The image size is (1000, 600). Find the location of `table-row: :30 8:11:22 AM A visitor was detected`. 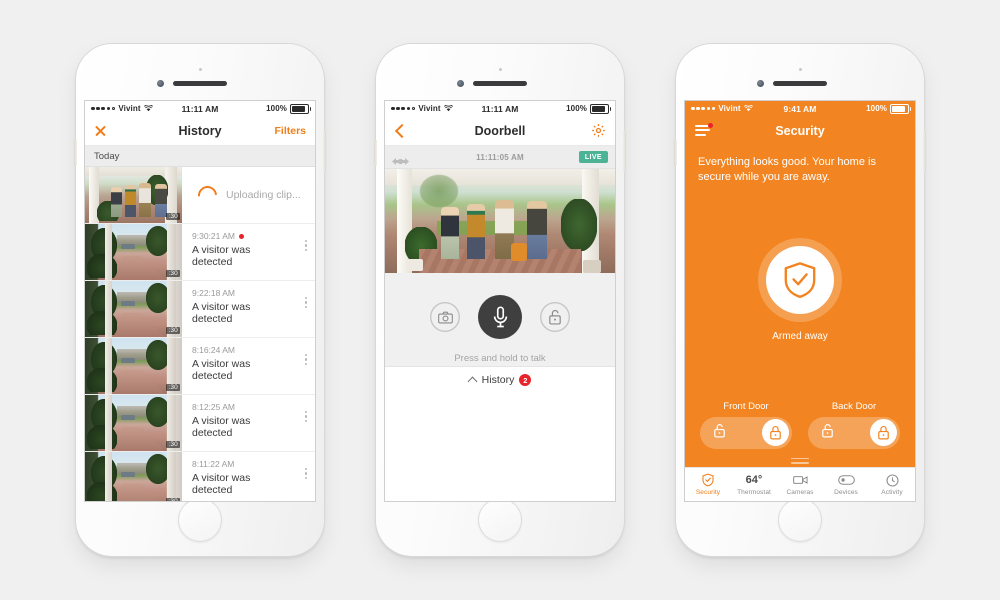

table-row: :30 8:11:22 AM A visitor was detected is located at coordinates (200, 476).